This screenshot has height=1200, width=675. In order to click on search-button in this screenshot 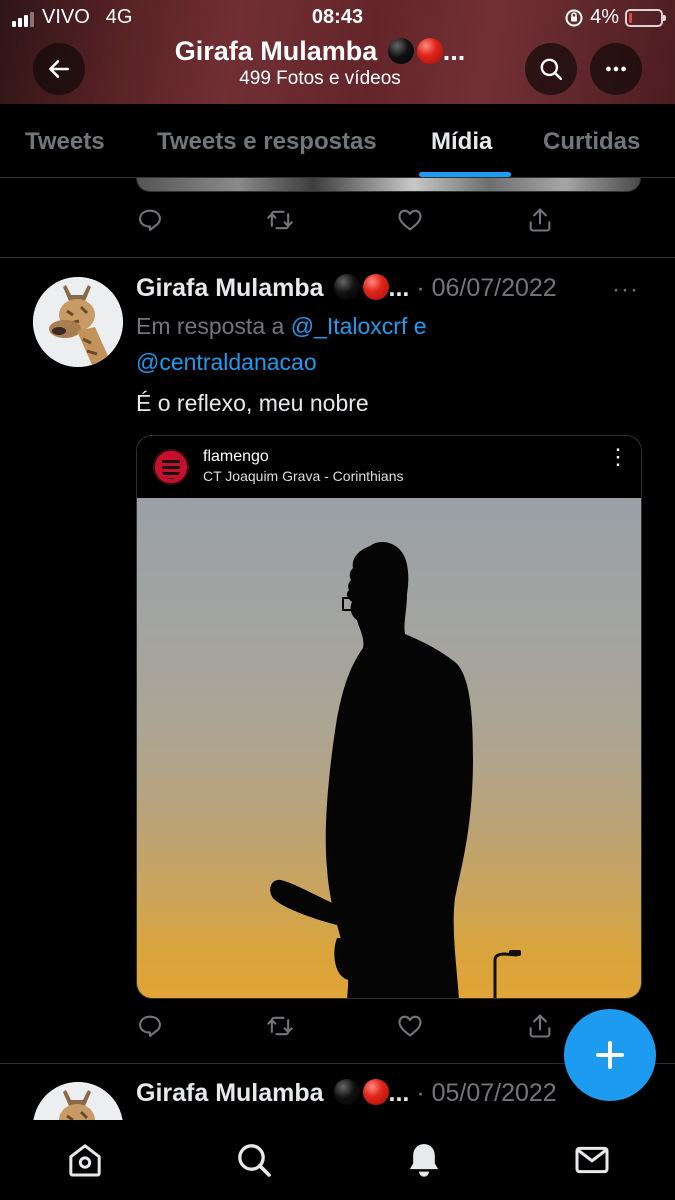, I will do `click(551, 69)`.